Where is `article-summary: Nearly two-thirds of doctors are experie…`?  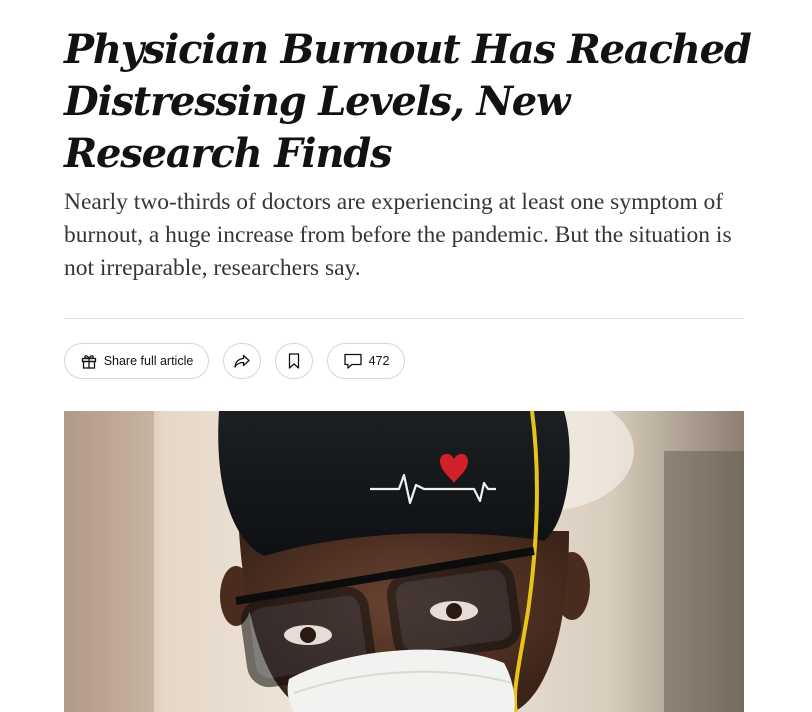 article-summary: Nearly two-thirds of doctors are experie… is located at coordinates (398, 235).